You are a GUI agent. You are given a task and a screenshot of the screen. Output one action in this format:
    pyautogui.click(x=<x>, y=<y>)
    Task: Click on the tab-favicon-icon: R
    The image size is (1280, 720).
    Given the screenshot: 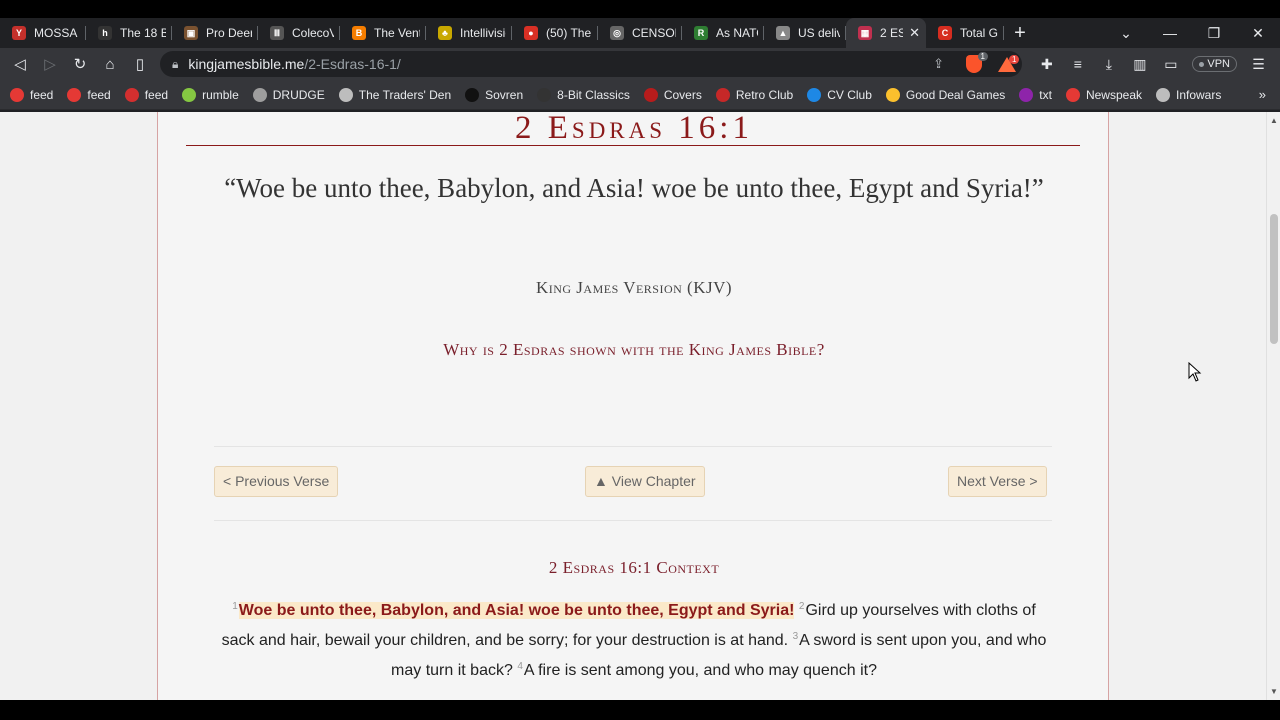 What is the action you would take?
    pyautogui.click(x=701, y=33)
    